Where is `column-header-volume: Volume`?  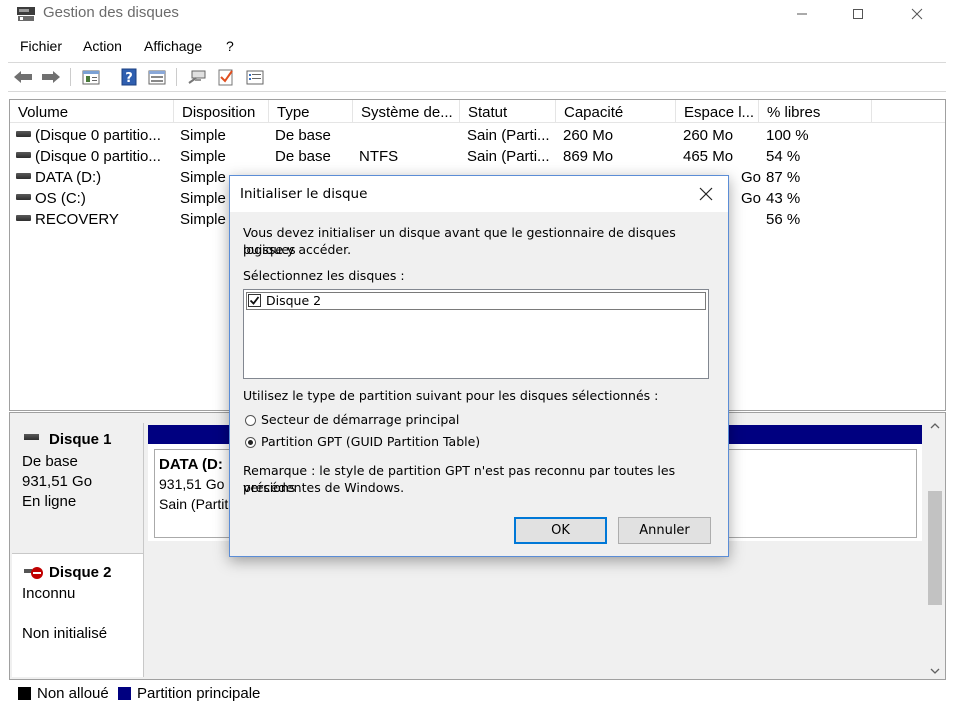
column-header-volume: Volume is located at coordinates (92, 111).